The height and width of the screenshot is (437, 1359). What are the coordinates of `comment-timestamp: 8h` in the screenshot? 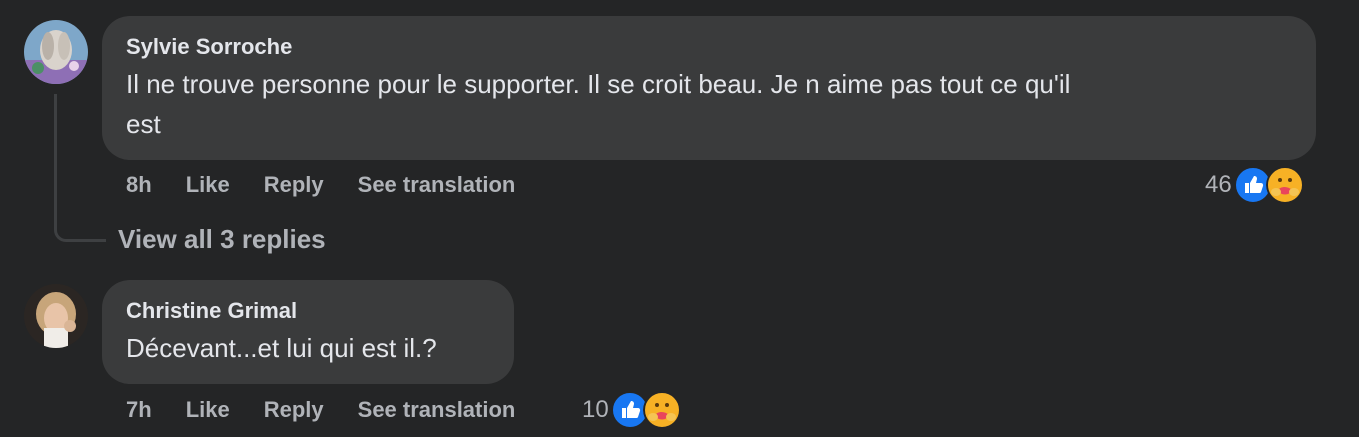 It's located at (139, 185).